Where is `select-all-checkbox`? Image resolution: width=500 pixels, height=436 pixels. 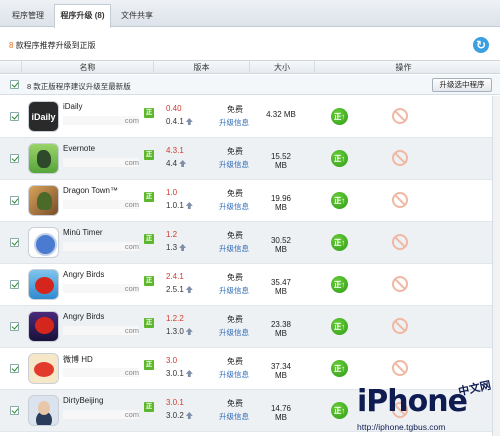
select-all-checkbox is located at coordinates (14, 84).